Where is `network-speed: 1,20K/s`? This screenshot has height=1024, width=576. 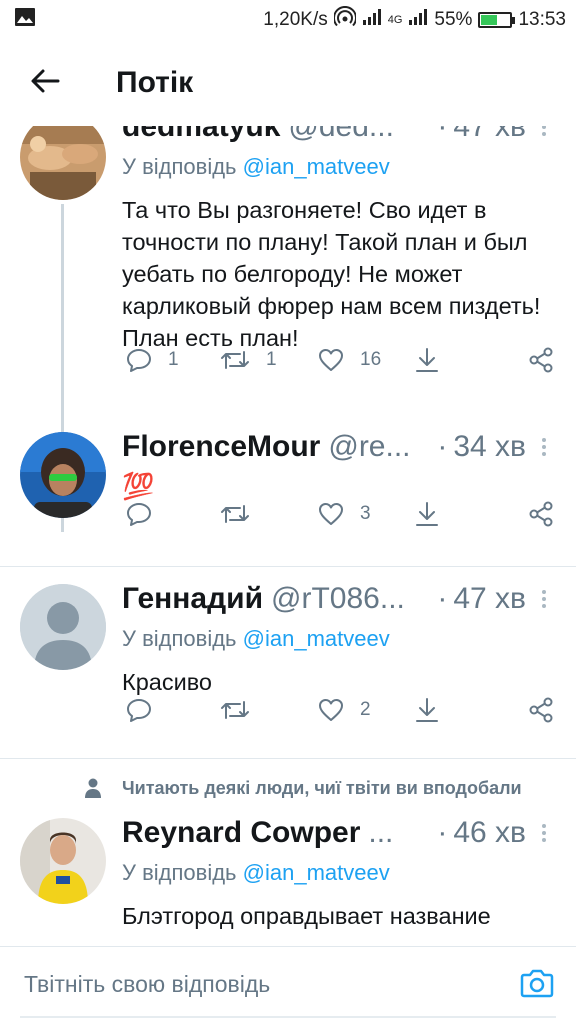 network-speed: 1,20K/s is located at coordinates (295, 19).